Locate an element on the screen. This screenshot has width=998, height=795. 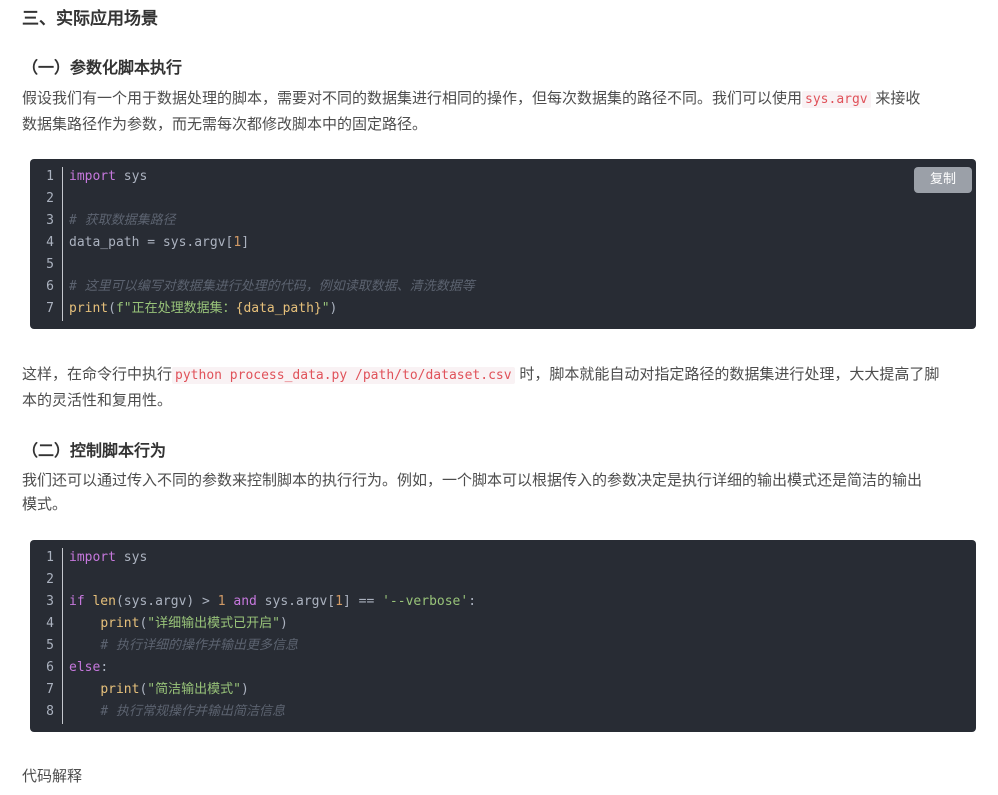
line-numbers: 1 2 3 4 5 6 7 8 is located at coordinates (46, 639).